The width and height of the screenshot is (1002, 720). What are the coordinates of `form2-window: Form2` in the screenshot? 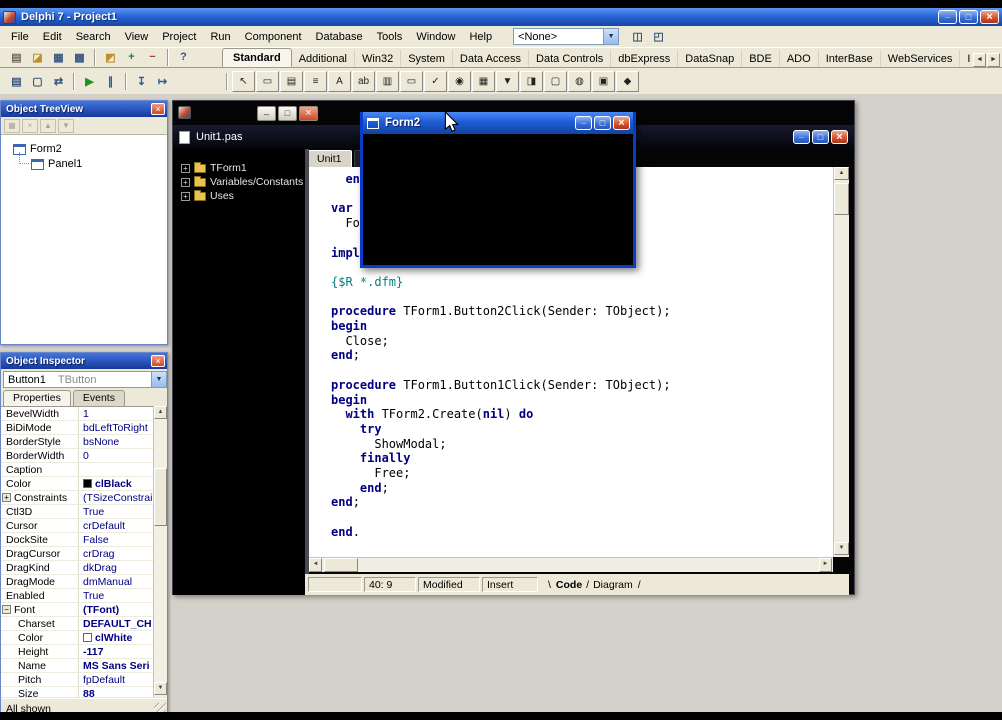 It's located at (498, 190).